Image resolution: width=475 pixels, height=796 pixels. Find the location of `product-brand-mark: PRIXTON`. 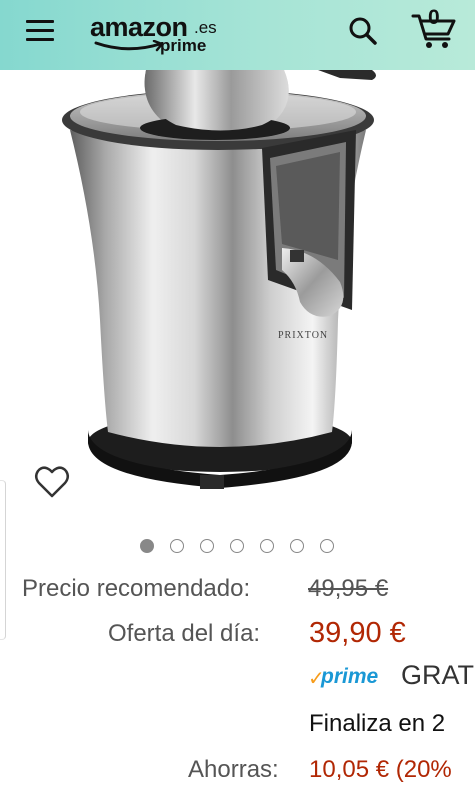

product-brand-mark: PRIXTON is located at coordinates (303, 335).